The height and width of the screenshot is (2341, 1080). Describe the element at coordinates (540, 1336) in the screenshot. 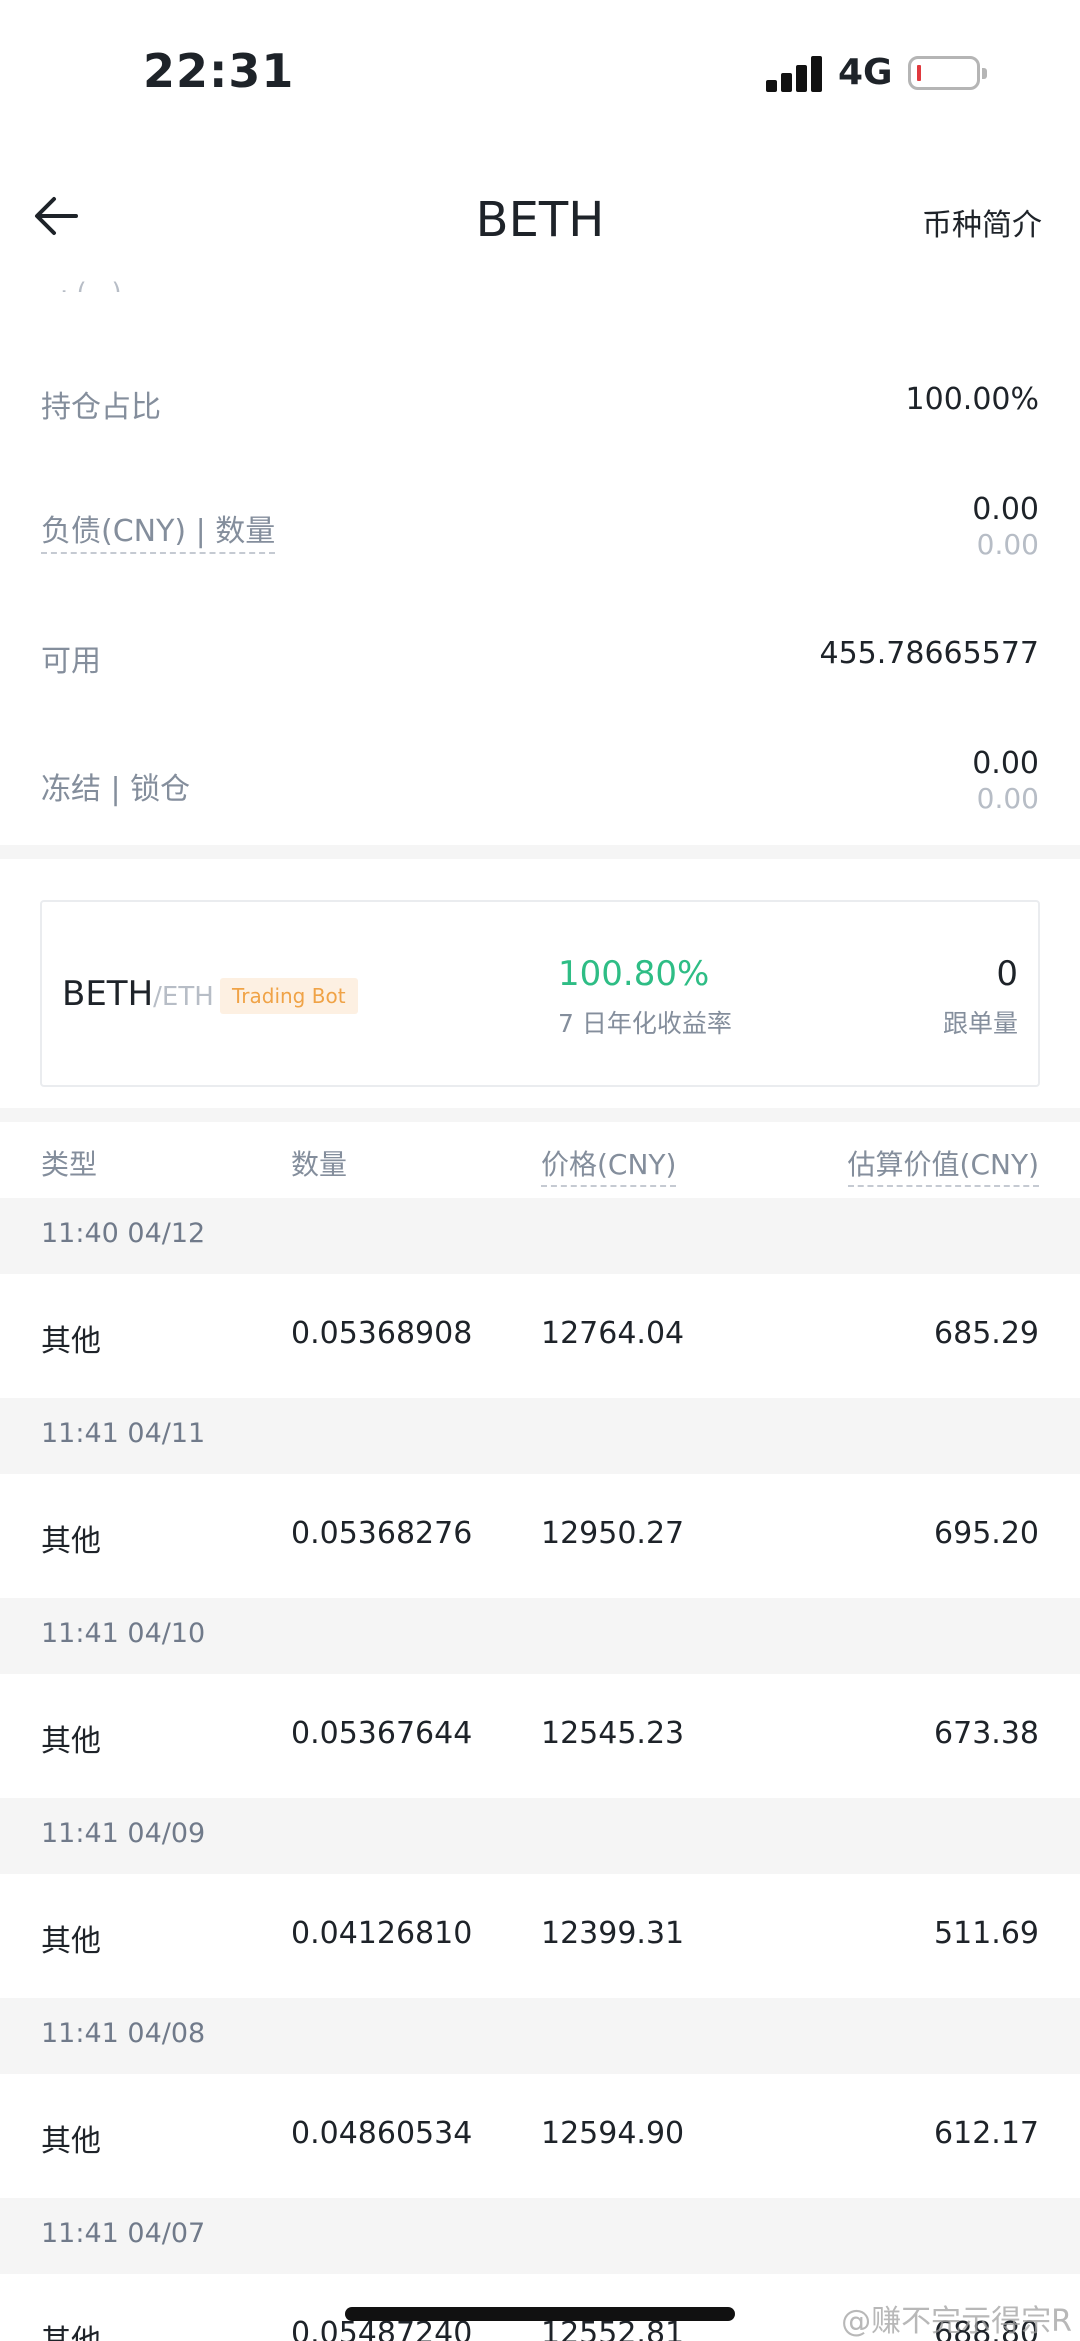

I see `table-row: 其他 0.05368908 12764.04 685.29` at that location.